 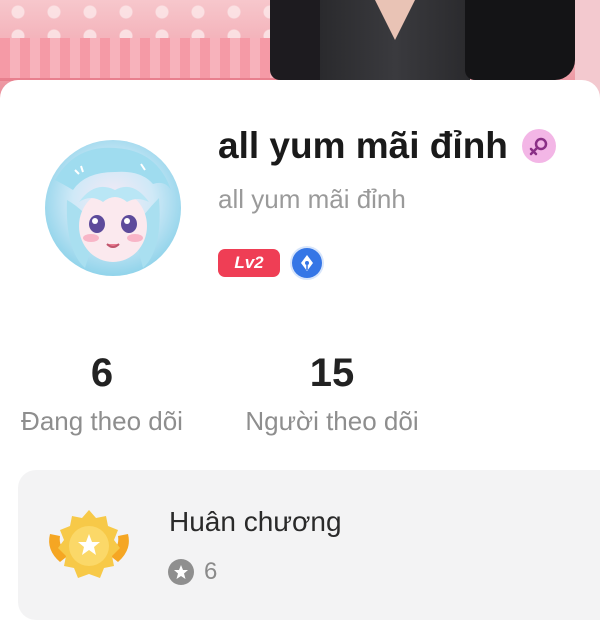 I want to click on female-symbol-icon, so click(x=538, y=146).